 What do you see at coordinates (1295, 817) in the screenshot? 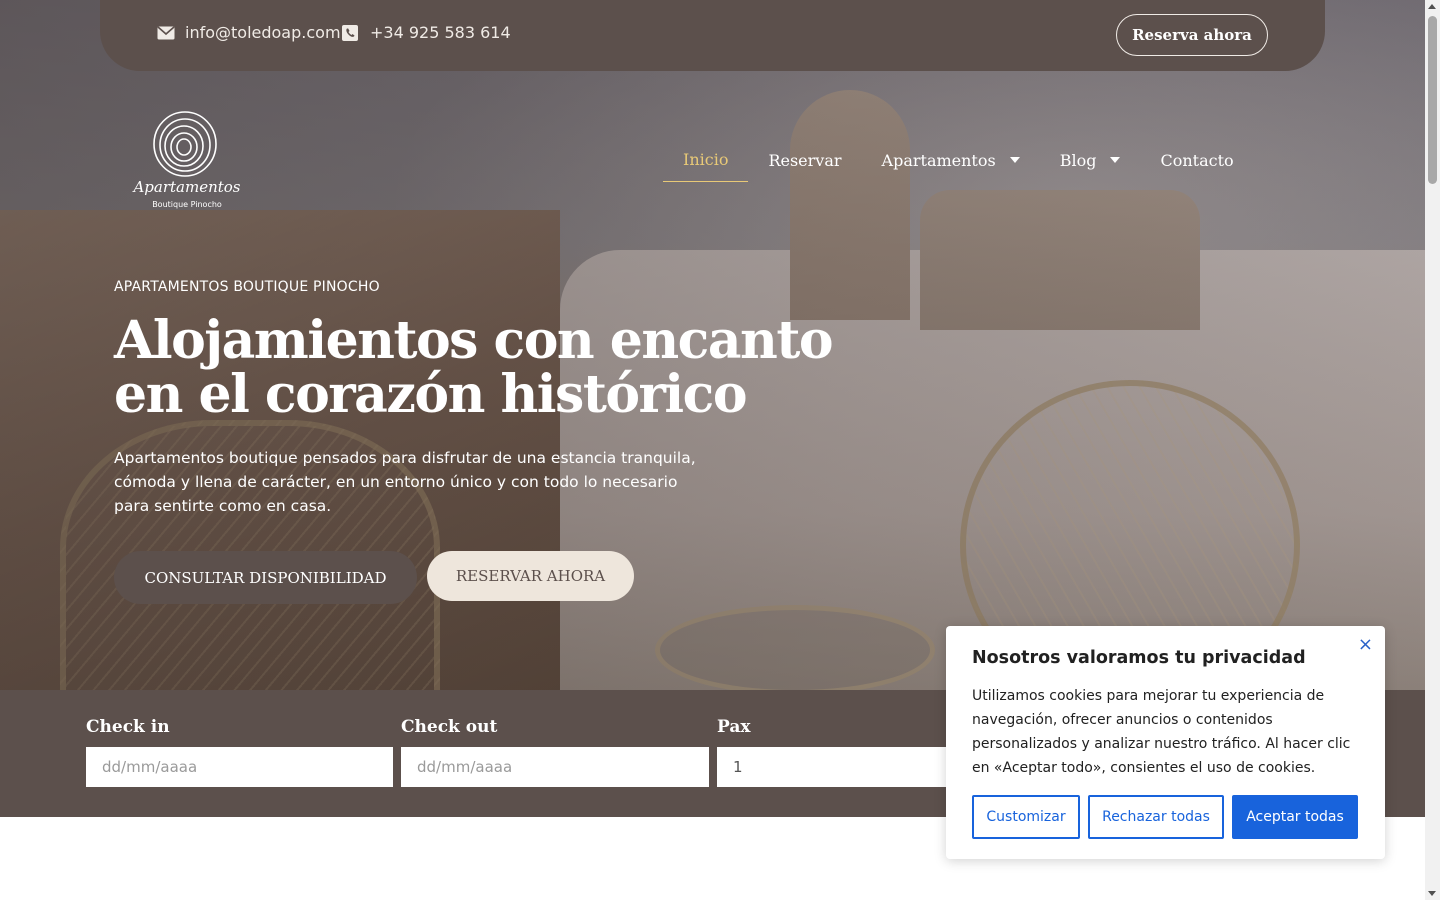
I see `accept-all-button: Aceptar todas` at bounding box center [1295, 817].